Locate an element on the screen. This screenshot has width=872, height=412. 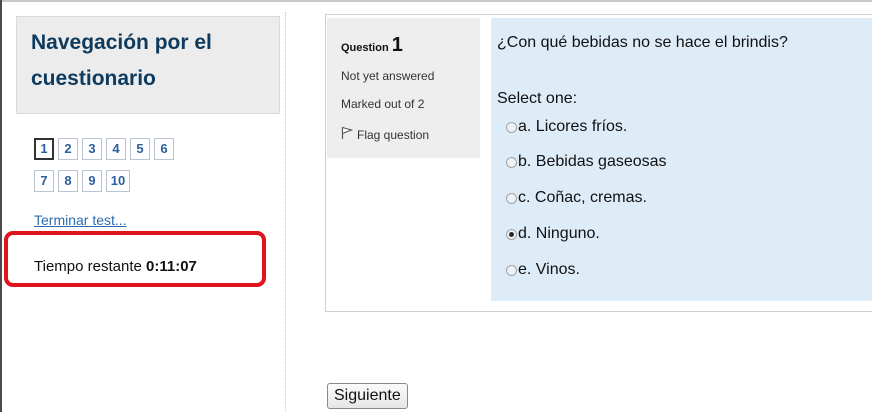
time-remaining-label: Tiempo restante is located at coordinates (88, 266).